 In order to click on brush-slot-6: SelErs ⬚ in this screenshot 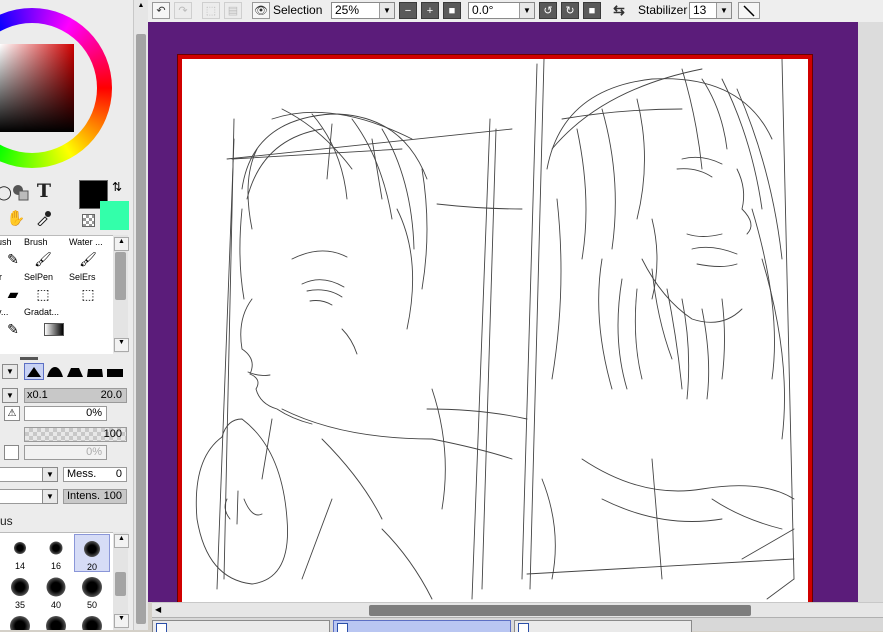, I will do `click(89, 289)`.